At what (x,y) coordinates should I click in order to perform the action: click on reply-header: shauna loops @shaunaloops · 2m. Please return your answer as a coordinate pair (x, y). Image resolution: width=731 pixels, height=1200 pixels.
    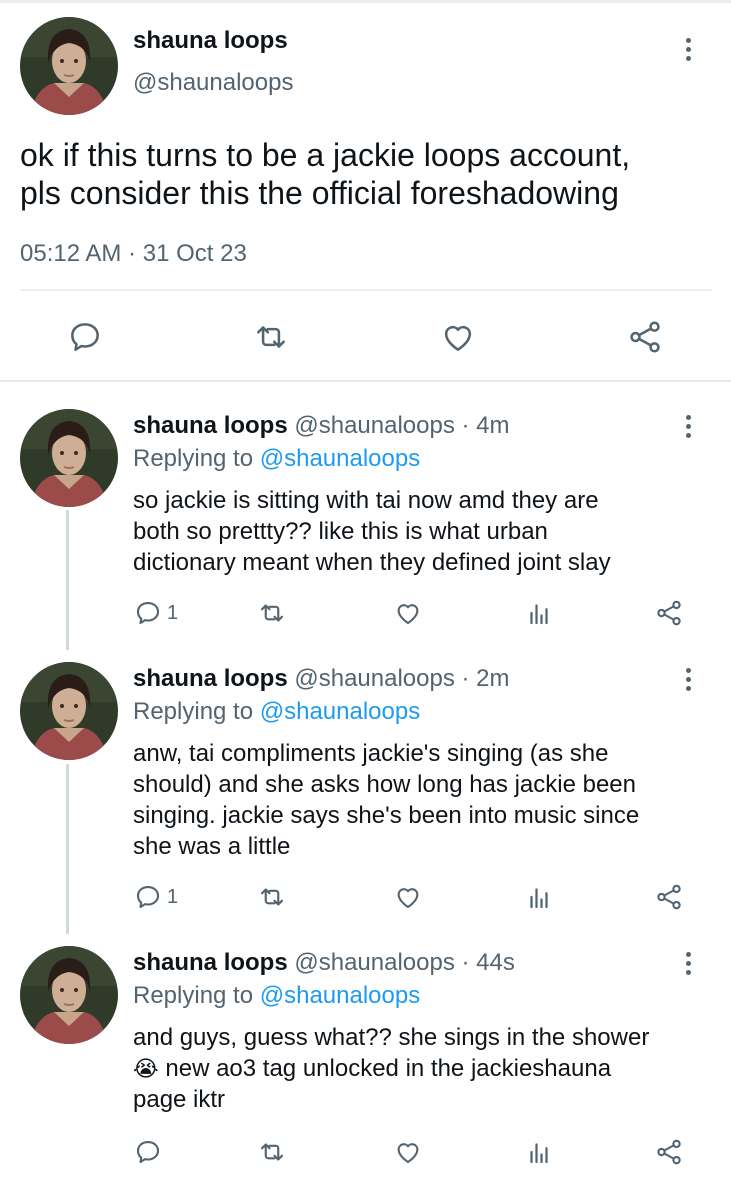
    Looking at the image, I should click on (321, 678).